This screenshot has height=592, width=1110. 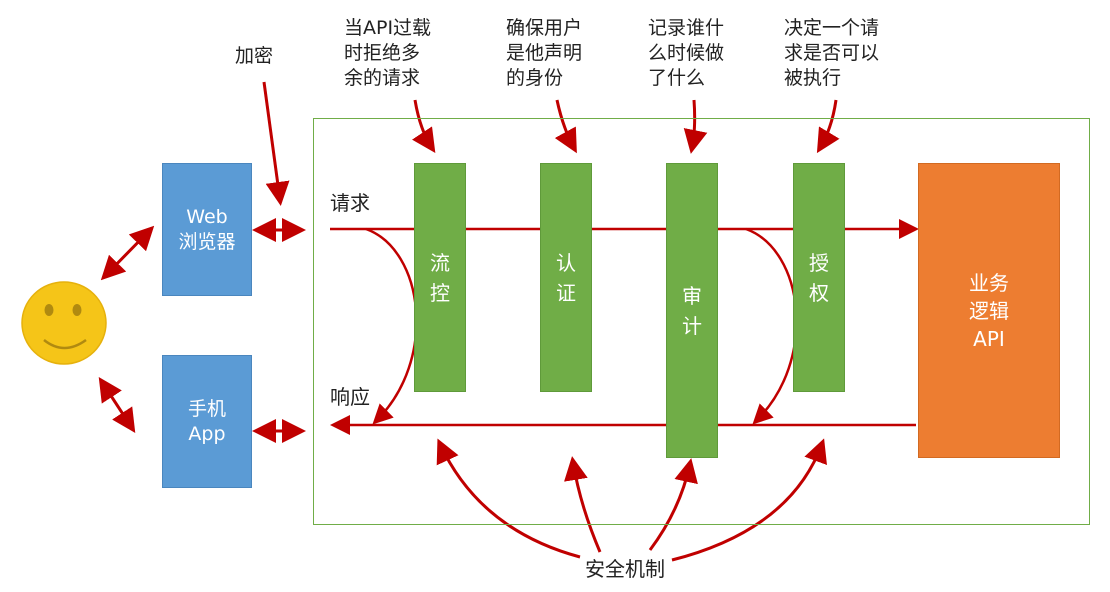 What do you see at coordinates (127, 253) in the screenshot?
I see `arrow-face-web` at bounding box center [127, 253].